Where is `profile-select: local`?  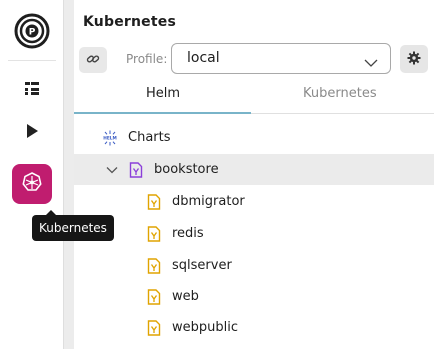
profile-select: local is located at coordinates (281, 58).